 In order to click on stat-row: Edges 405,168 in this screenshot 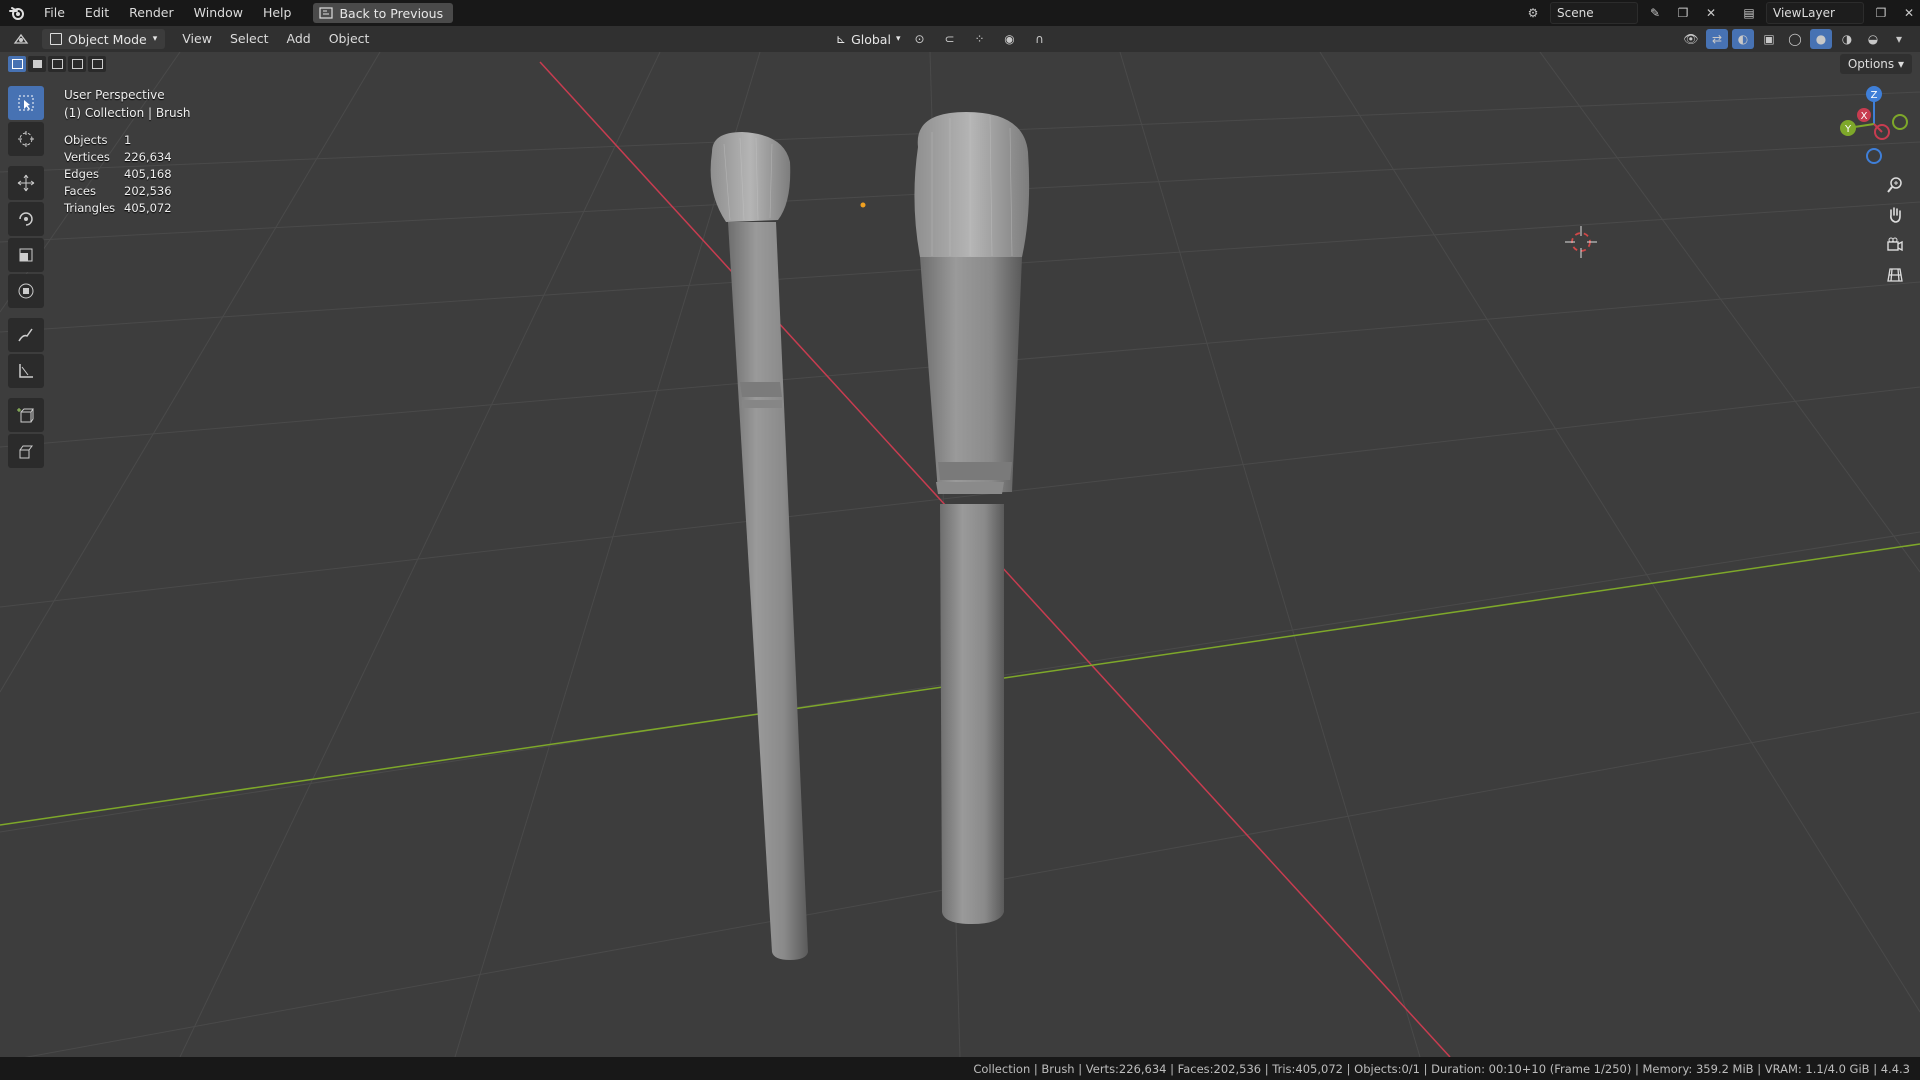, I will do `click(118, 174)`.